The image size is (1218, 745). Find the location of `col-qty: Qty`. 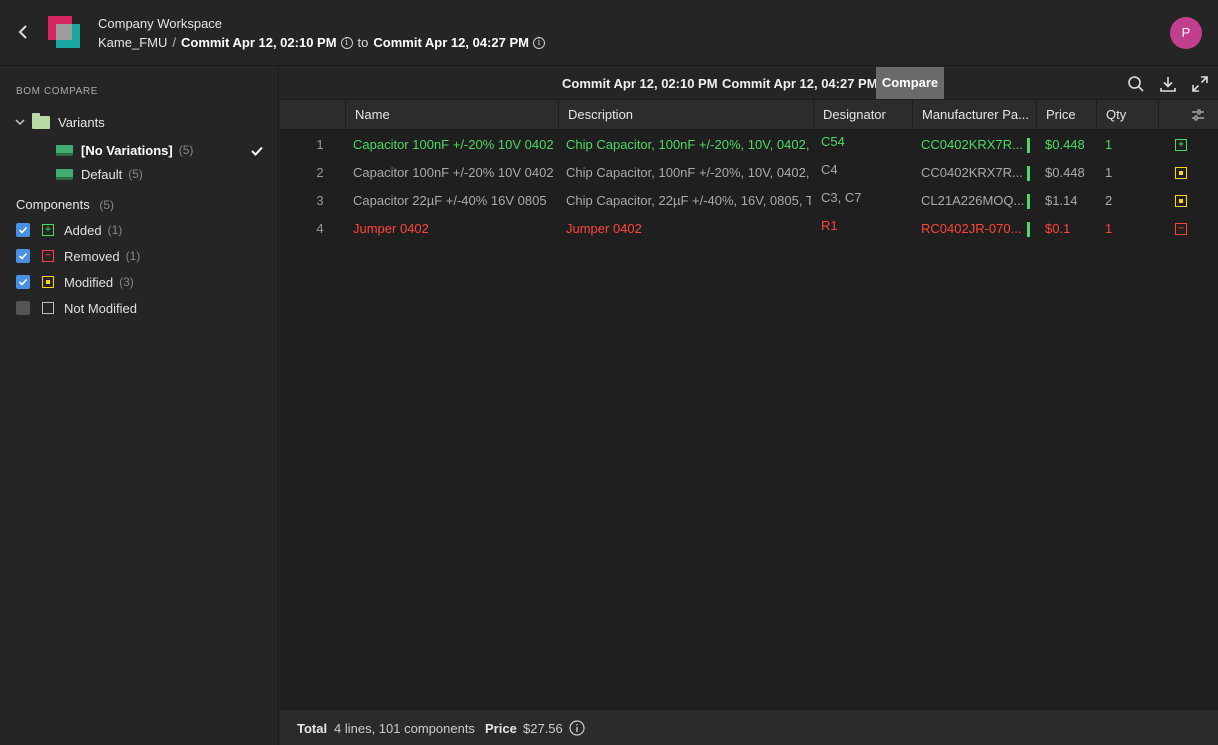

col-qty: Qty is located at coordinates (1127, 115).